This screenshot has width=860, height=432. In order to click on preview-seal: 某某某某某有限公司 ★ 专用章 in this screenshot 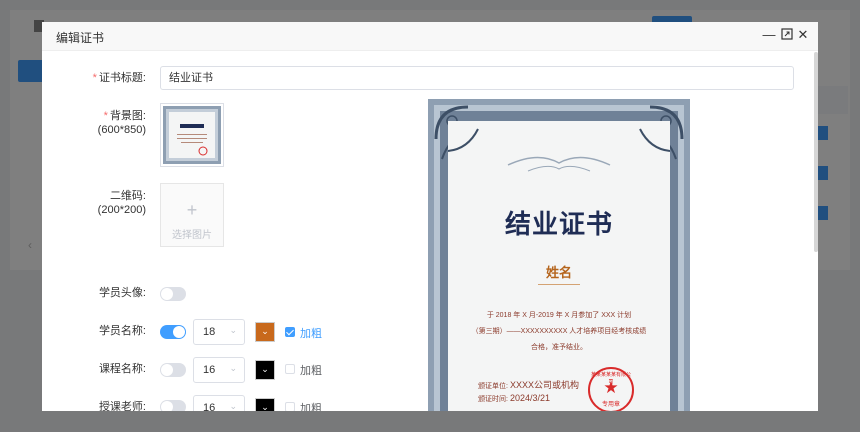, I will do `click(611, 389)`.